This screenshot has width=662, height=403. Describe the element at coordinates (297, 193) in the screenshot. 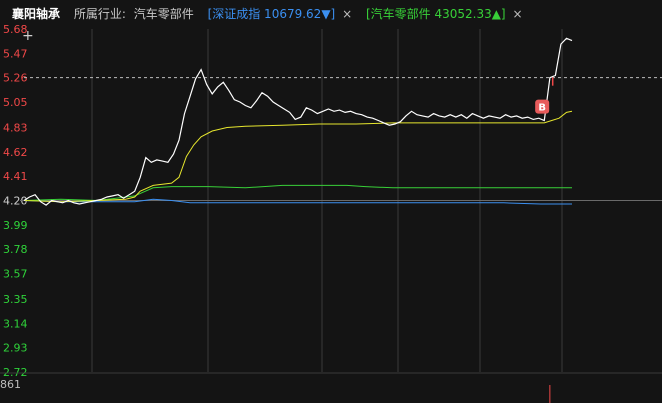

I see `index2-line` at that location.